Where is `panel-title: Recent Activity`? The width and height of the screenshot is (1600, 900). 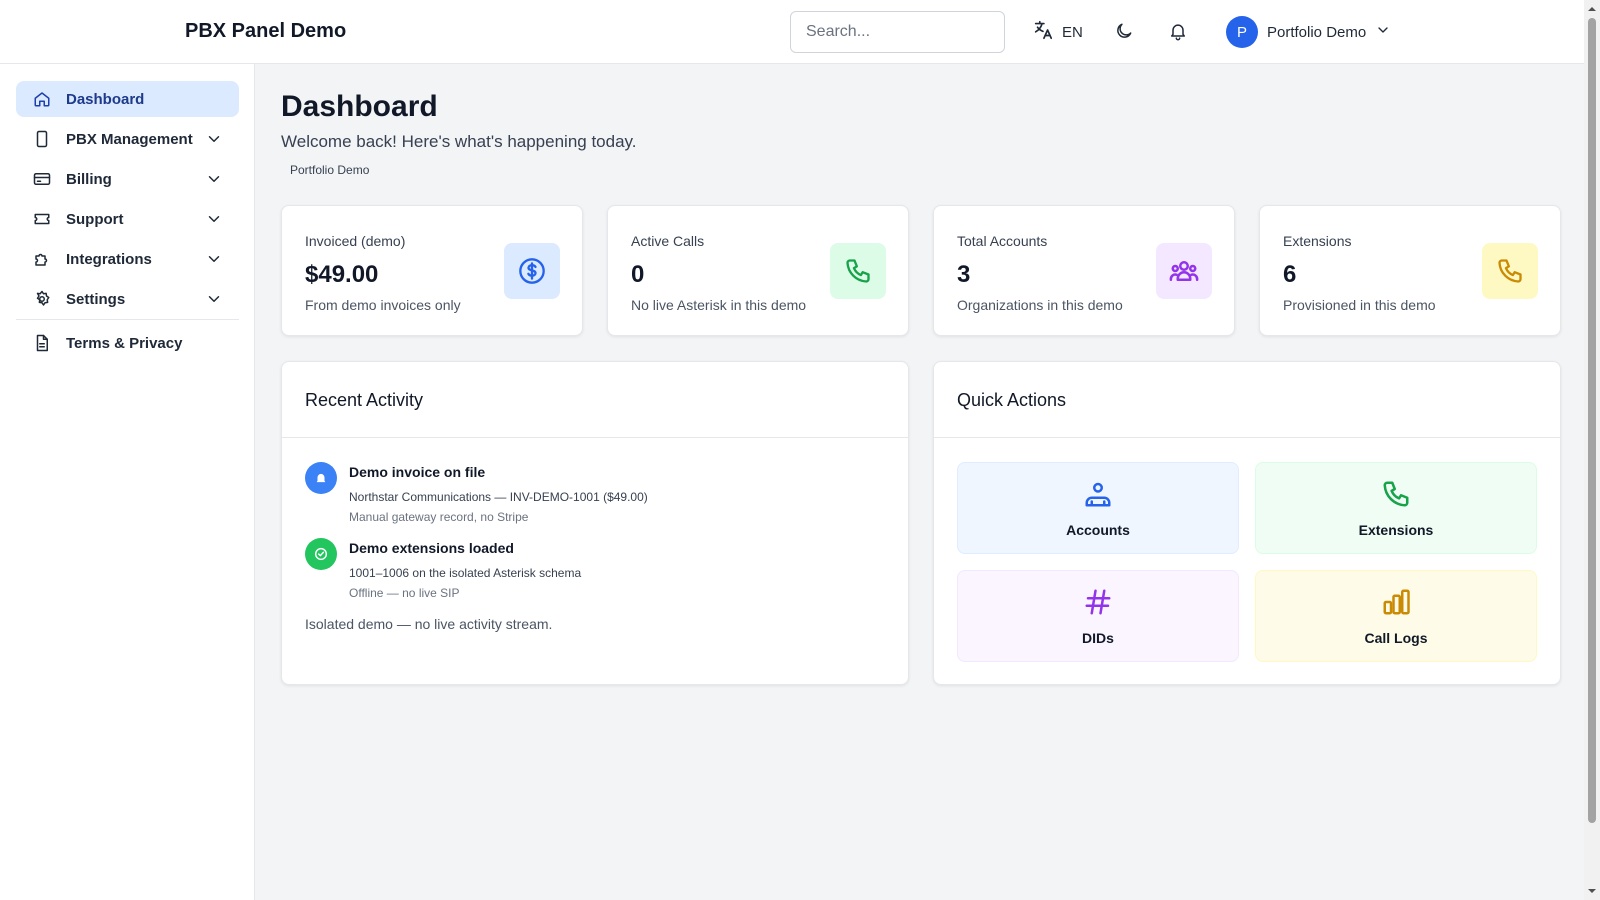
panel-title: Recent Activity is located at coordinates (364, 400).